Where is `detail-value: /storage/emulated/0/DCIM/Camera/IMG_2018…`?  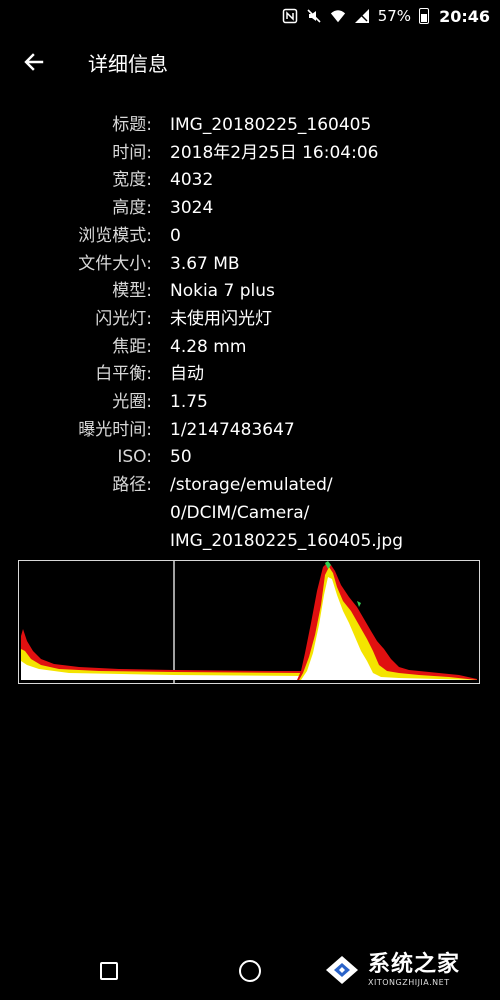 detail-value: /storage/emulated/0/DCIM/Camera/IMG_2018… is located at coordinates (321, 513).